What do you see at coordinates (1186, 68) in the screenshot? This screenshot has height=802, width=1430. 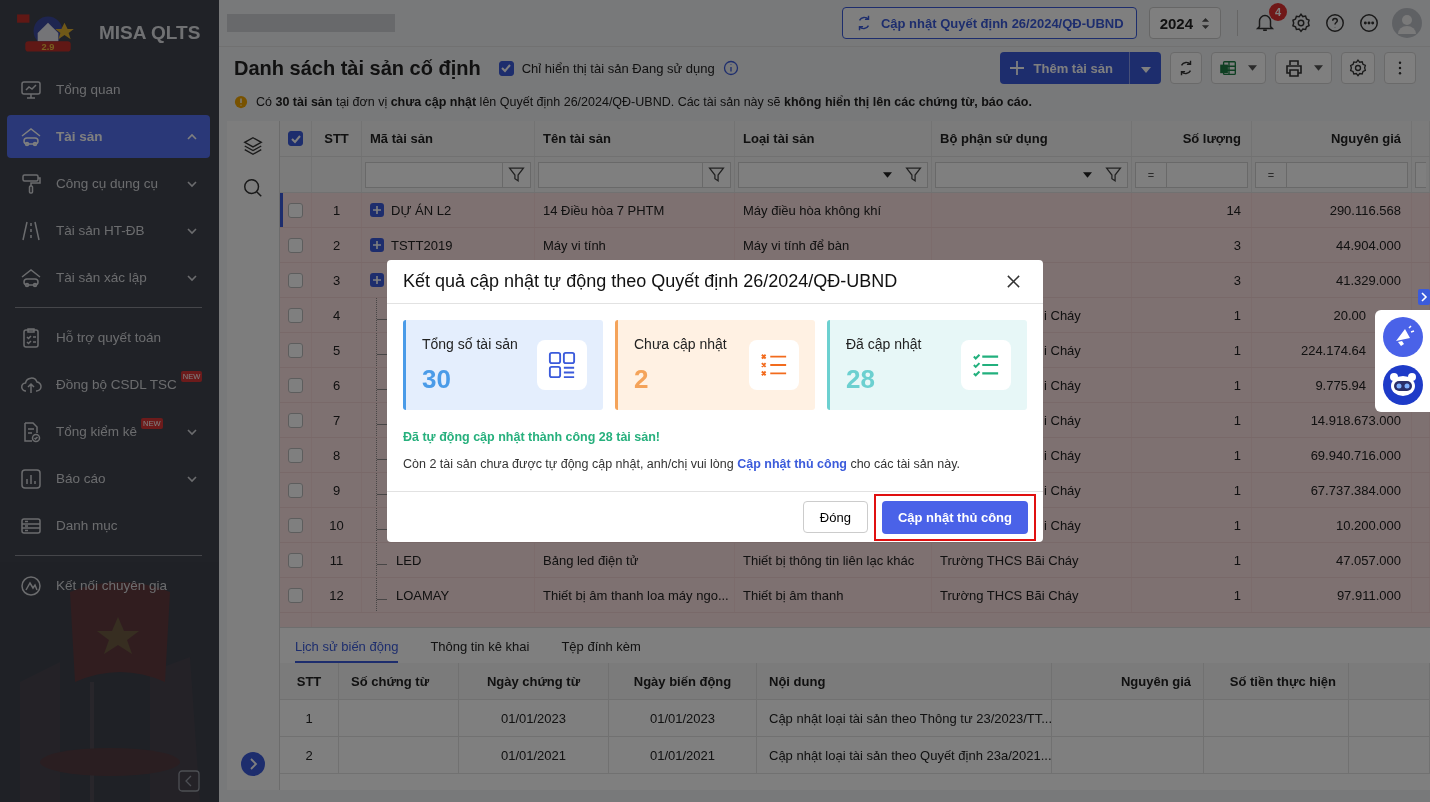 I see `refresh-button` at bounding box center [1186, 68].